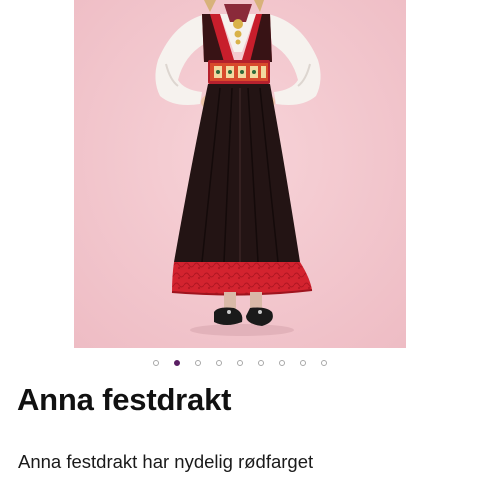  I want to click on carousel-dot-active, so click(177, 363).